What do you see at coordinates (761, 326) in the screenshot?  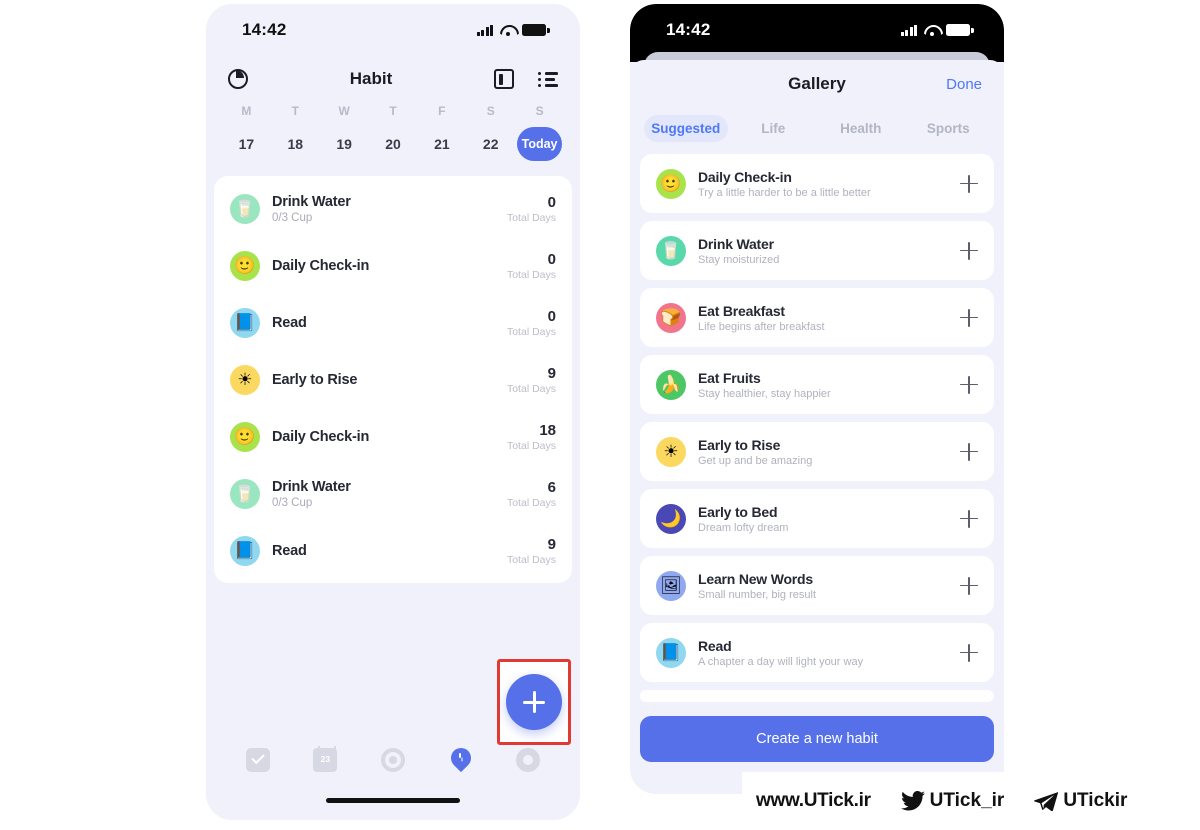 I see `item-sub: Life begins after breakfast` at bounding box center [761, 326].